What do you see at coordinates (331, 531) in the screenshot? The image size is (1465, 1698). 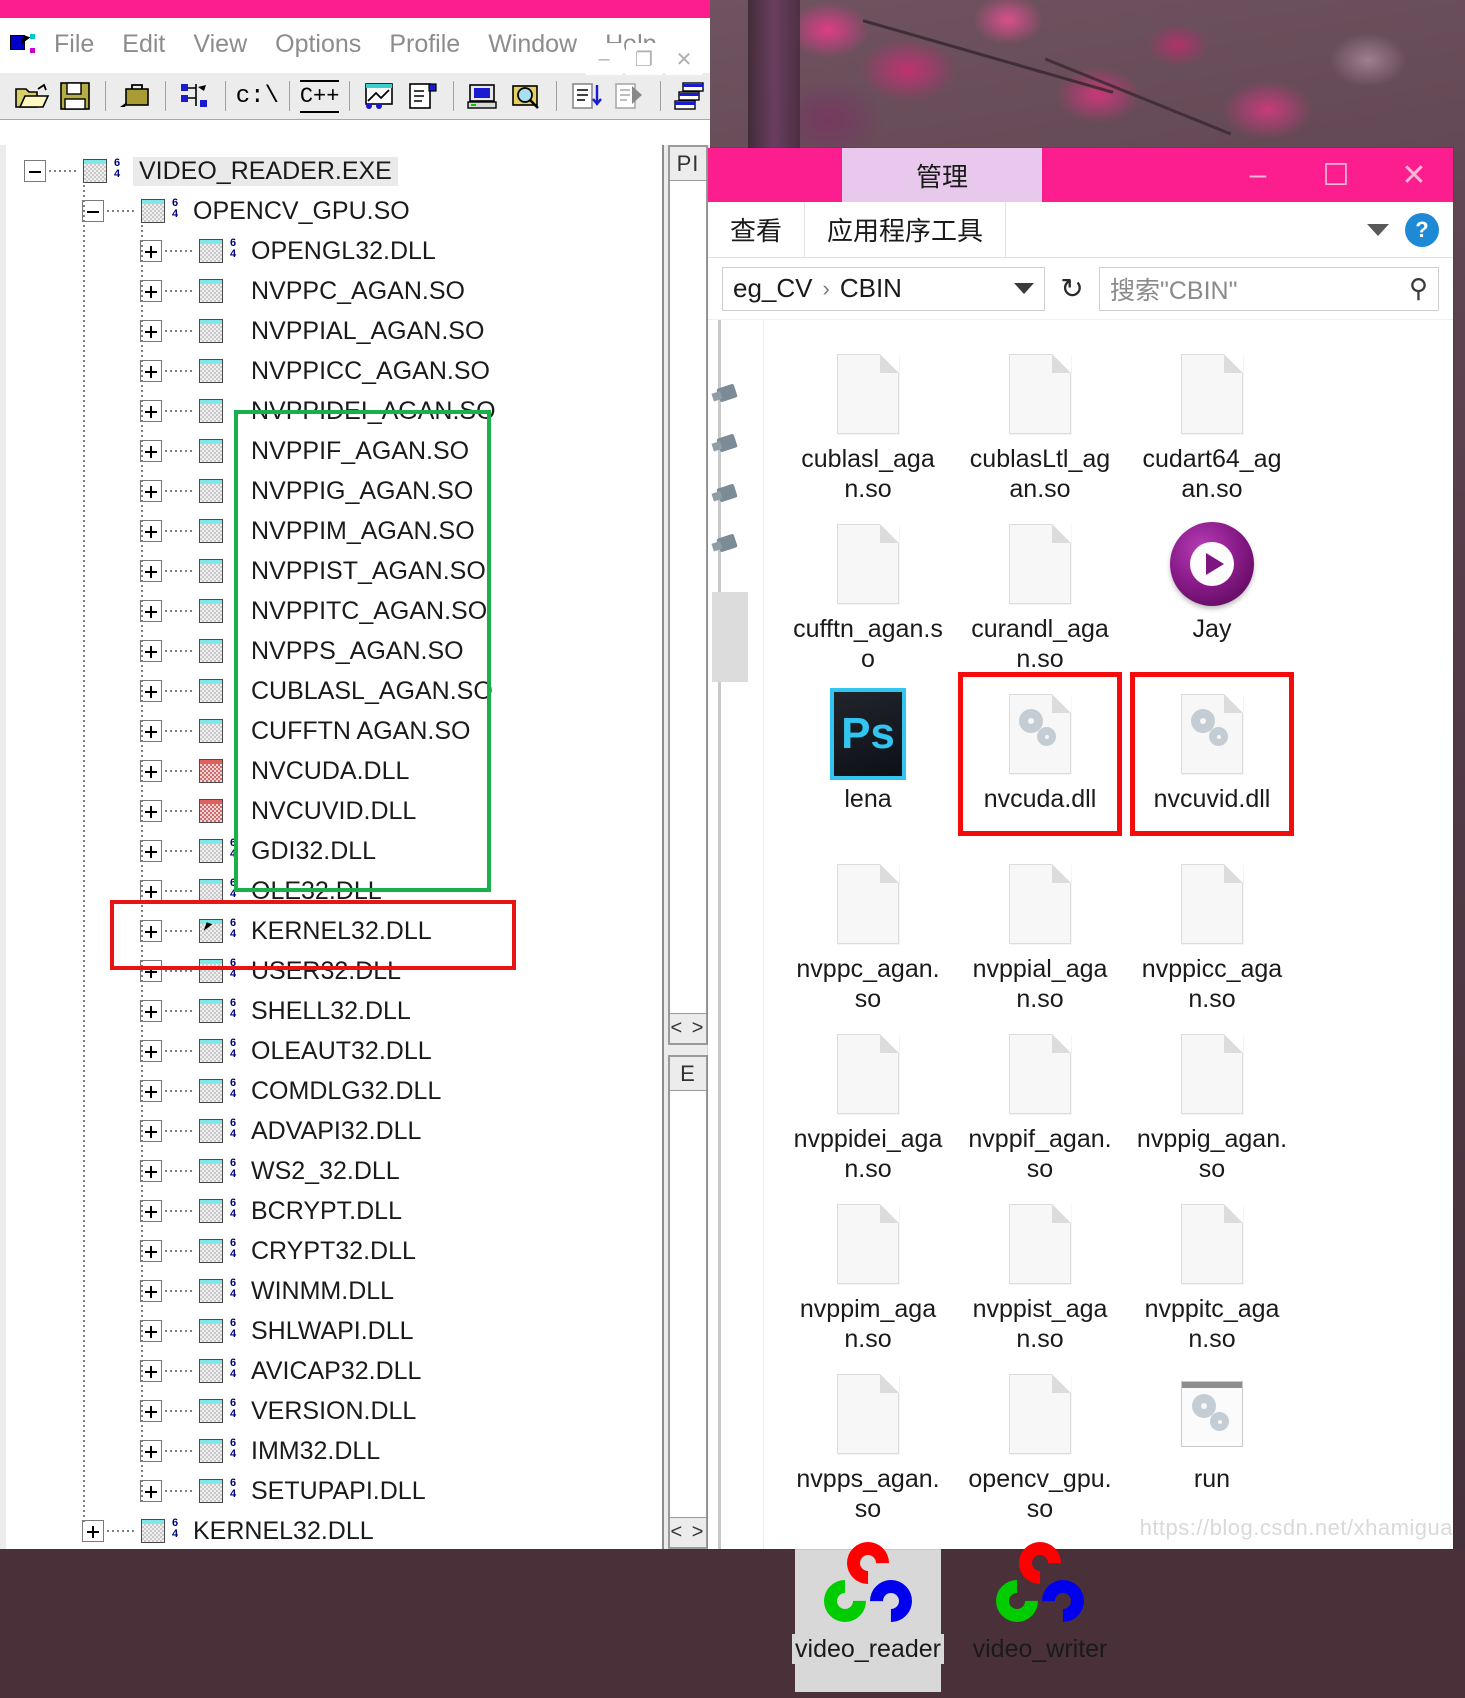 I see `tree-item: NVPPIM_AGAN.SO` at bounding box center [331, 531].